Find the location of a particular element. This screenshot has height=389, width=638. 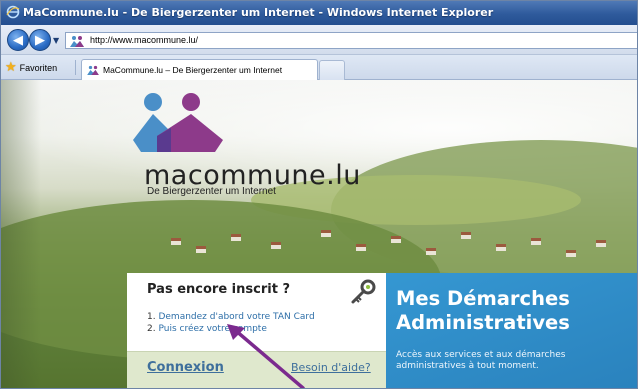

macommune-logo-icon is located at coordinates (178, 122).